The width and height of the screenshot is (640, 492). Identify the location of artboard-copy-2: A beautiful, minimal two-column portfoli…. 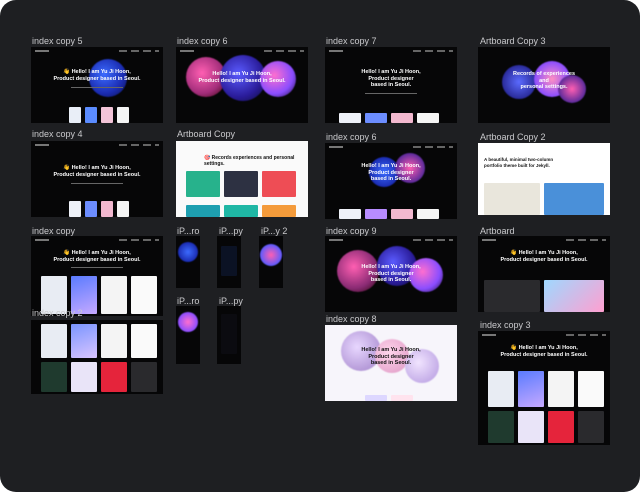
(544, 179).